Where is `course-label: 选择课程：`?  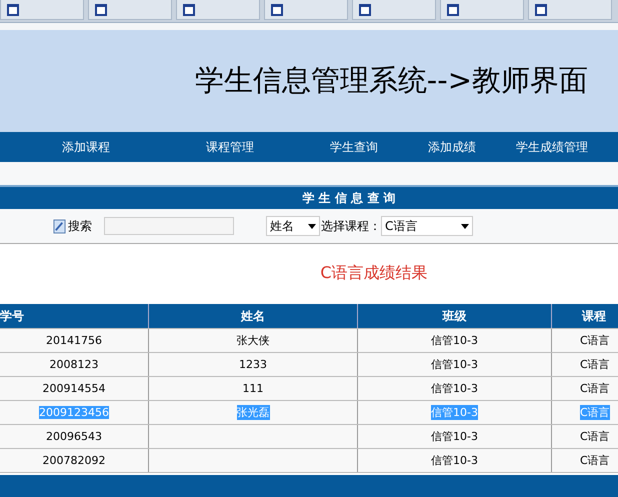
course-label: 选择课程： is located at coordinates (351, 226).